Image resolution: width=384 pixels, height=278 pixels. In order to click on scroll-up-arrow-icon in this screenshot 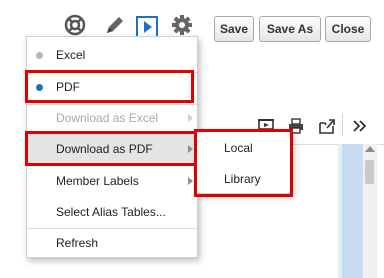, I will do `click(370, 149)`.